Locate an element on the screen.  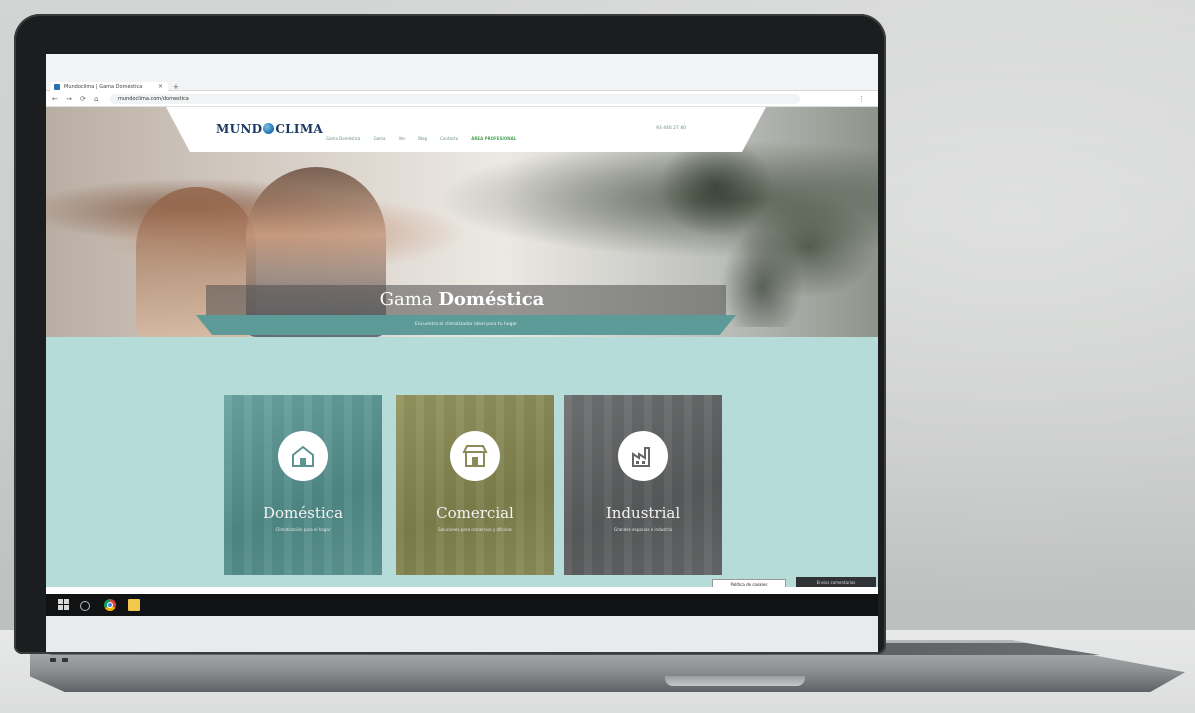
globe-icon is located at coordinates (269, 128).